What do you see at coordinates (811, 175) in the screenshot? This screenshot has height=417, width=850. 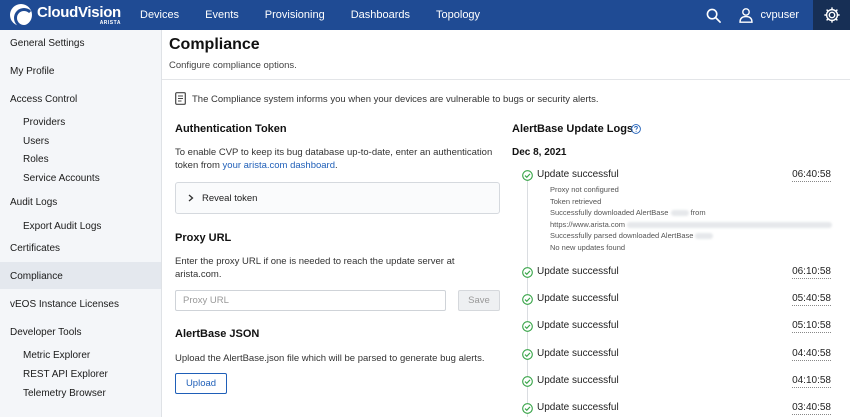 I see `log-time: 06:40:58` at bounding box center [811, 175].